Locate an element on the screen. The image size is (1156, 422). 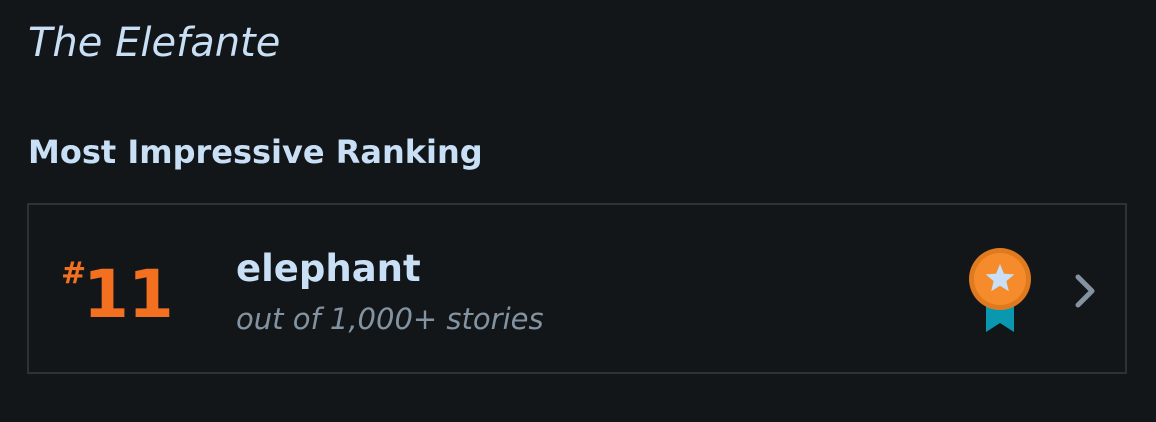
medal-star-icon is located at coordinates (1000, 290).